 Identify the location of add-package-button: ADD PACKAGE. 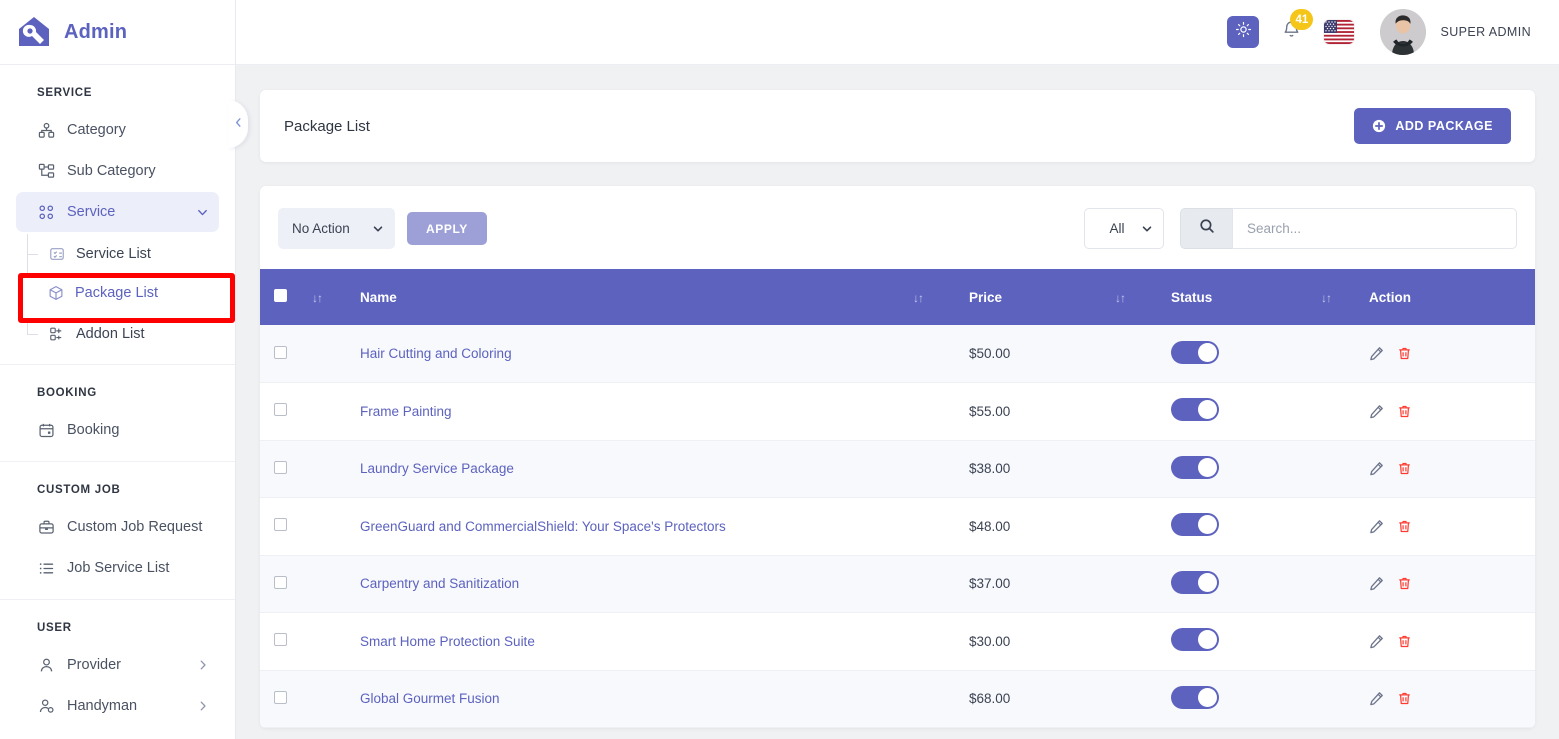
(1432, 126).